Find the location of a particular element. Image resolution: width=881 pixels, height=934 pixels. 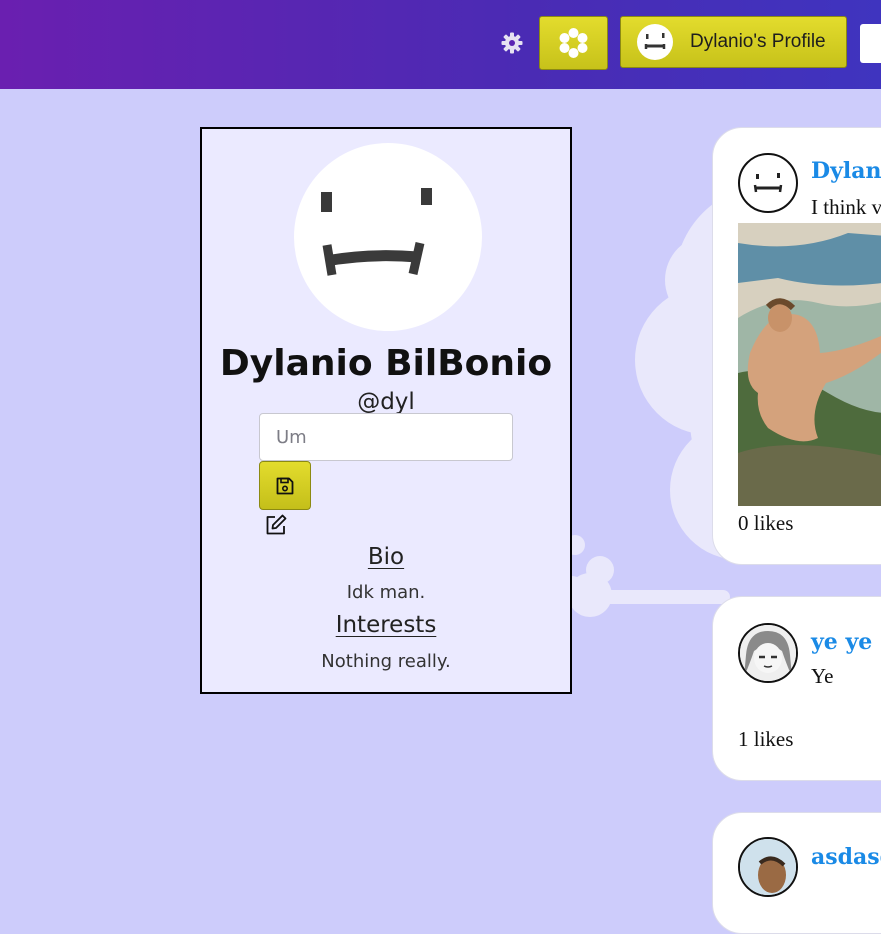

top-navbar: Dylanio's Profile is located at coordinates (440, 44).